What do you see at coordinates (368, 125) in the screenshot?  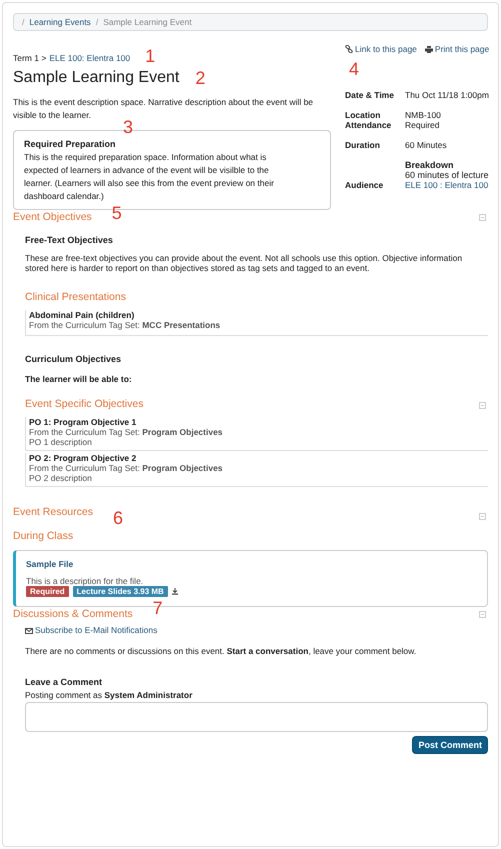 I see `detail-label: Attendance` at bounding box center [368, 125].